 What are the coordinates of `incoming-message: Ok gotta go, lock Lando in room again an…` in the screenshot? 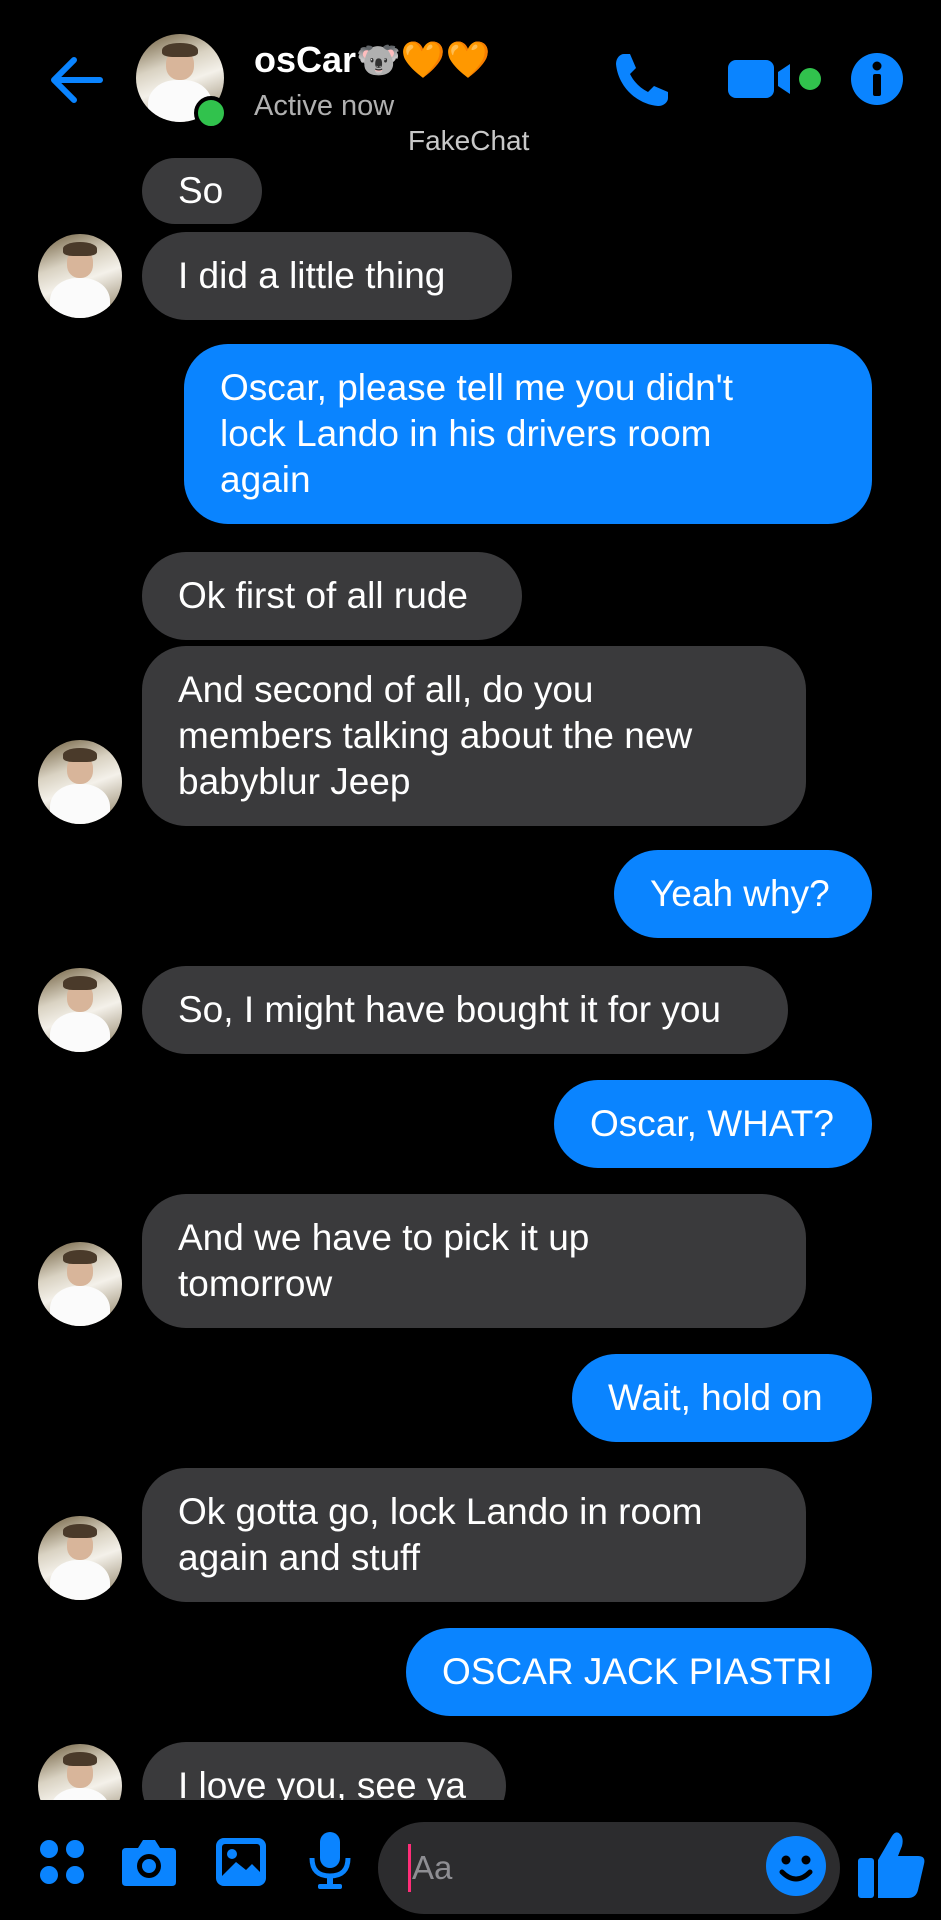 It's located at (474, 1535).